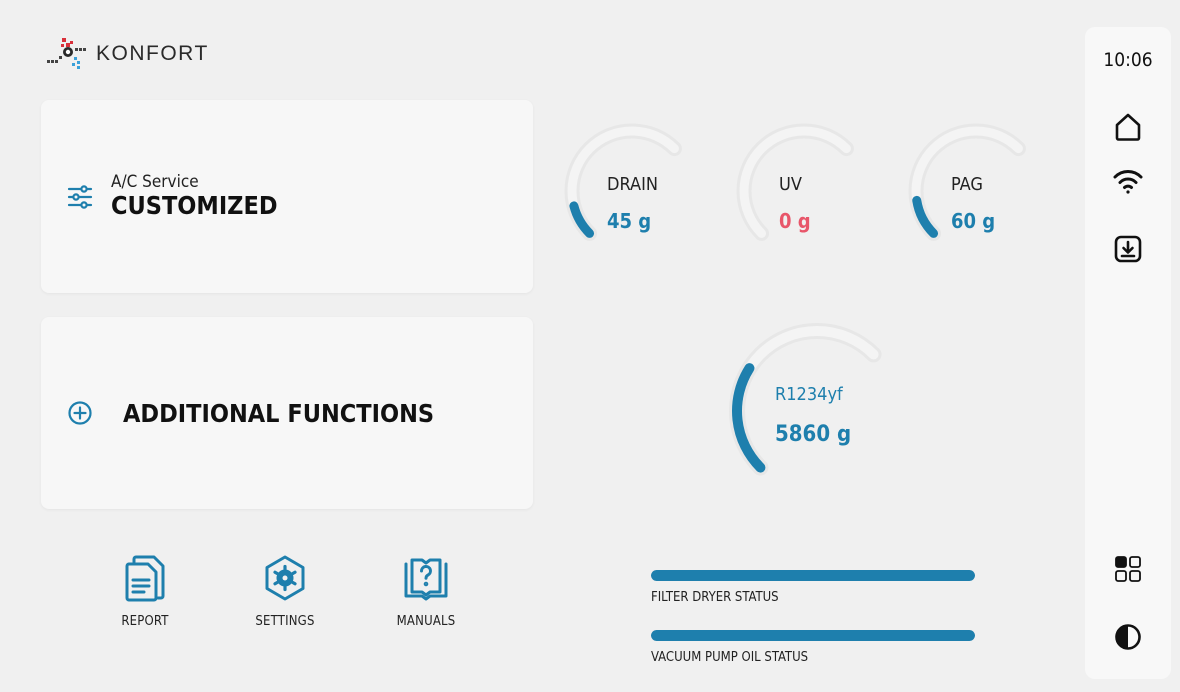 This screenshot has height=692, width=1180. What do you see at coordinates (80, 413) in the screenshot?
I see `plus-circle-icon` at bounding box center [80, 413].